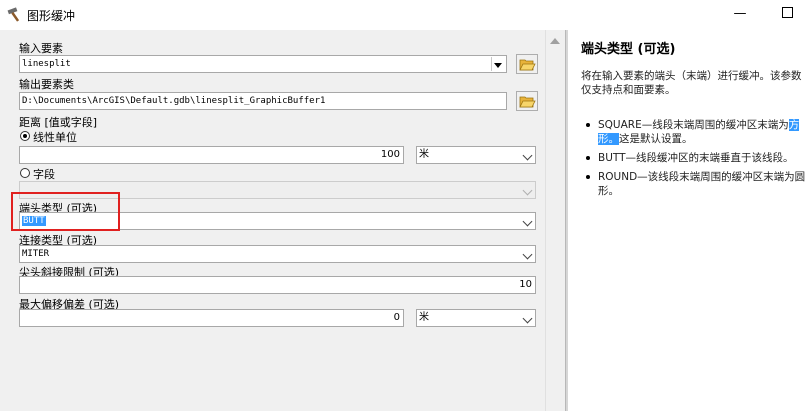 Image resolution: width=811 pixels, height=411 pixels. What do you see at coordinates (277, 285) in the screenshot?
I see `miter-limit-input: 10` at bounding box center [277, 285].